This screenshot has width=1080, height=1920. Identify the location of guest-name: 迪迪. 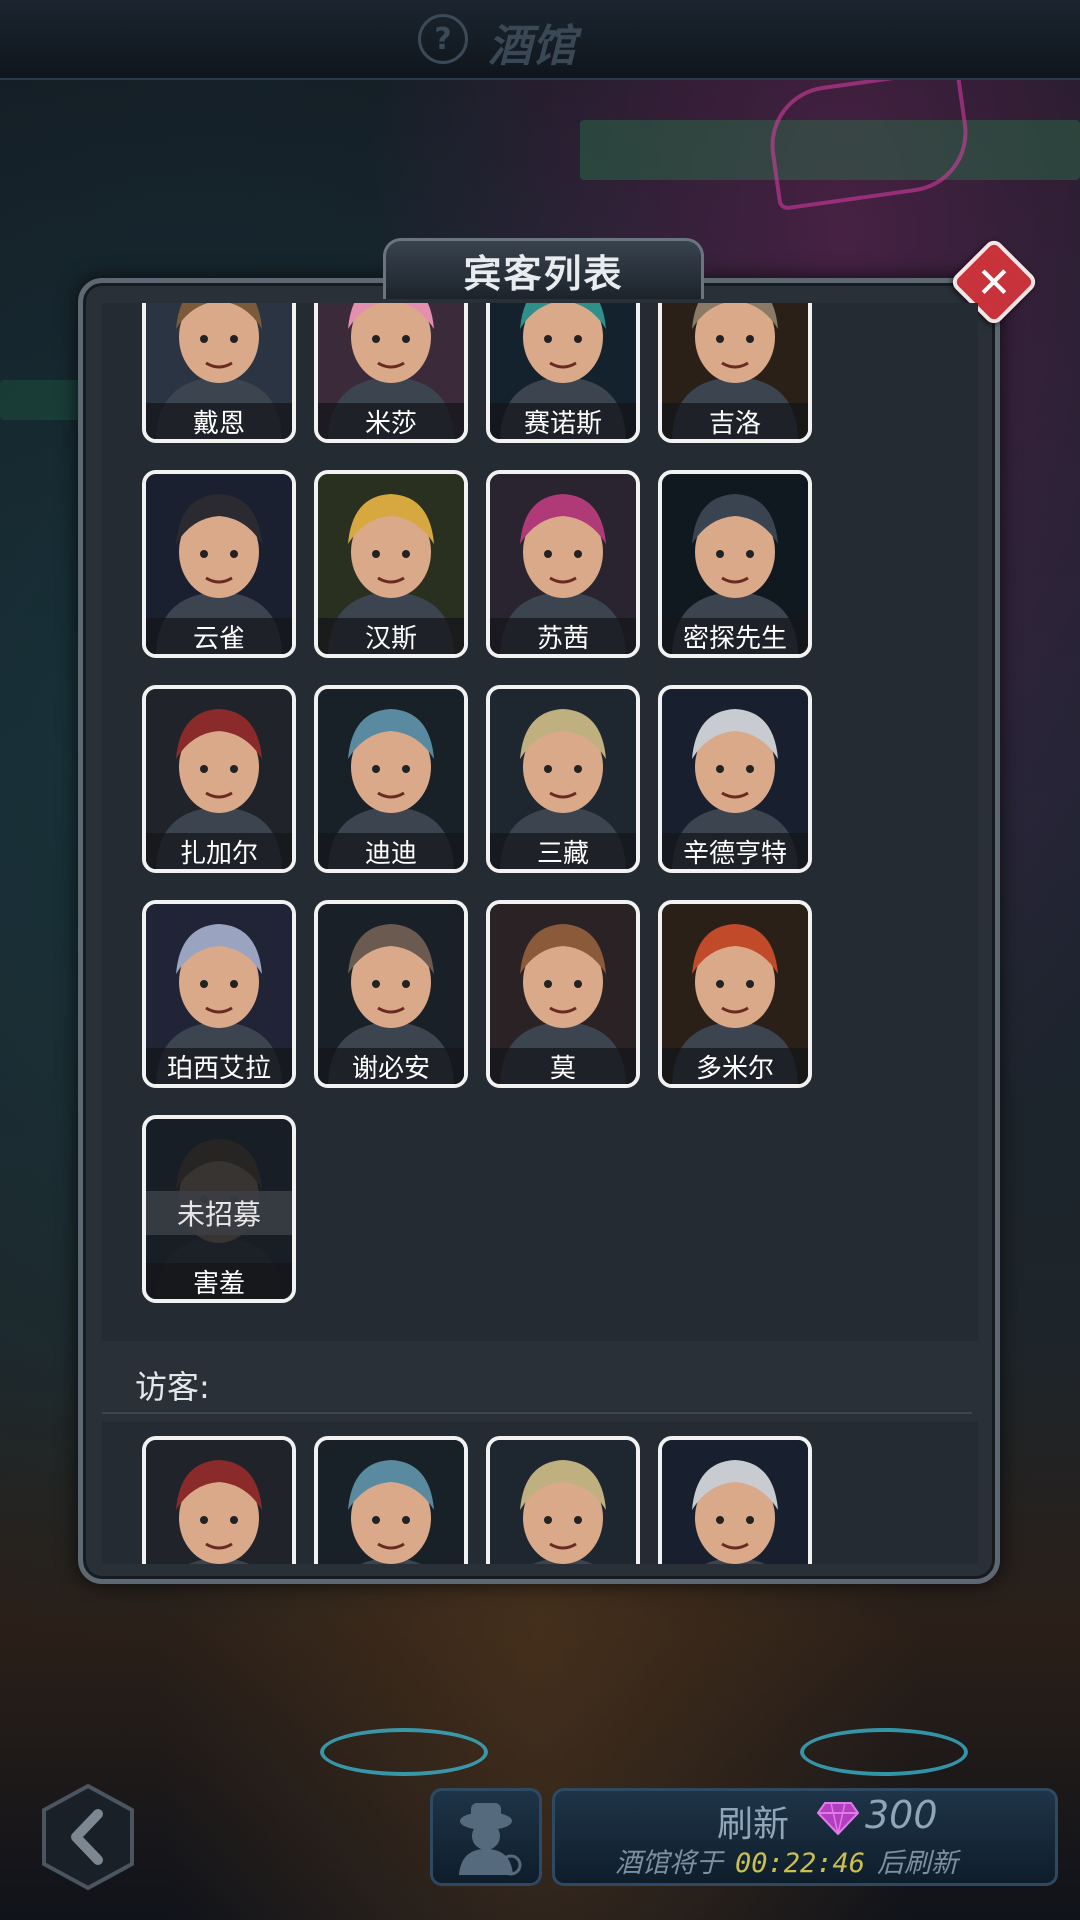
(391, 851).